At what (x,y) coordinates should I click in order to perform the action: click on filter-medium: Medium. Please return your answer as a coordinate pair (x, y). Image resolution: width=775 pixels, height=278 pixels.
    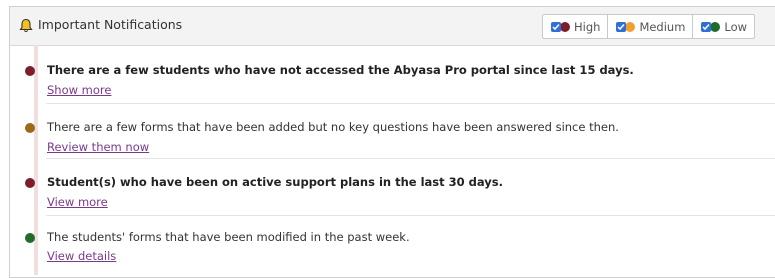
    Looking at the image, I should click on (651, 26).